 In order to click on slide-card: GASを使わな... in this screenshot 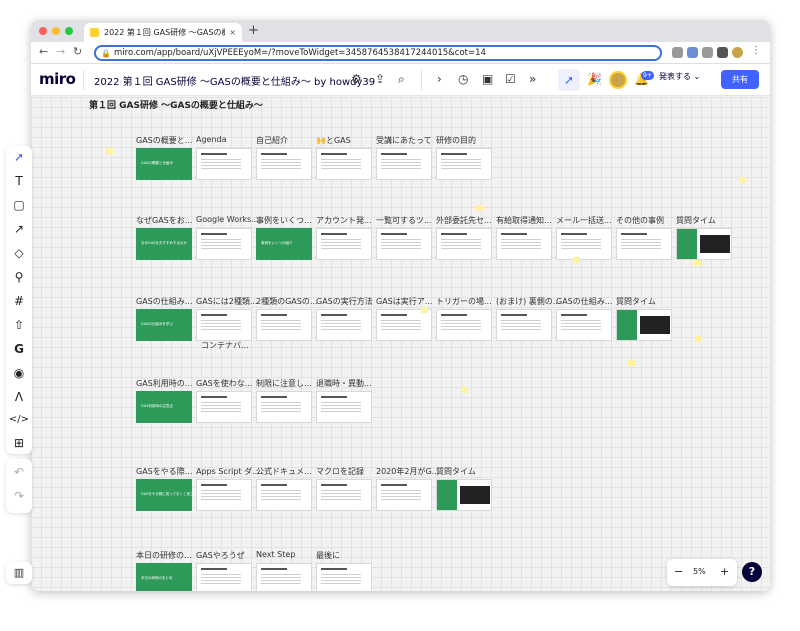, I will do `click(224, 401)`.